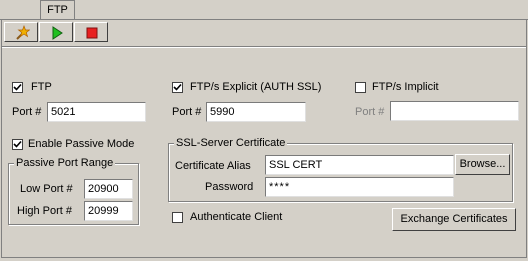 The height and width of the screenshot is (261, 528). I want to click on low-port-label: Low Port #, so click(46, 189).